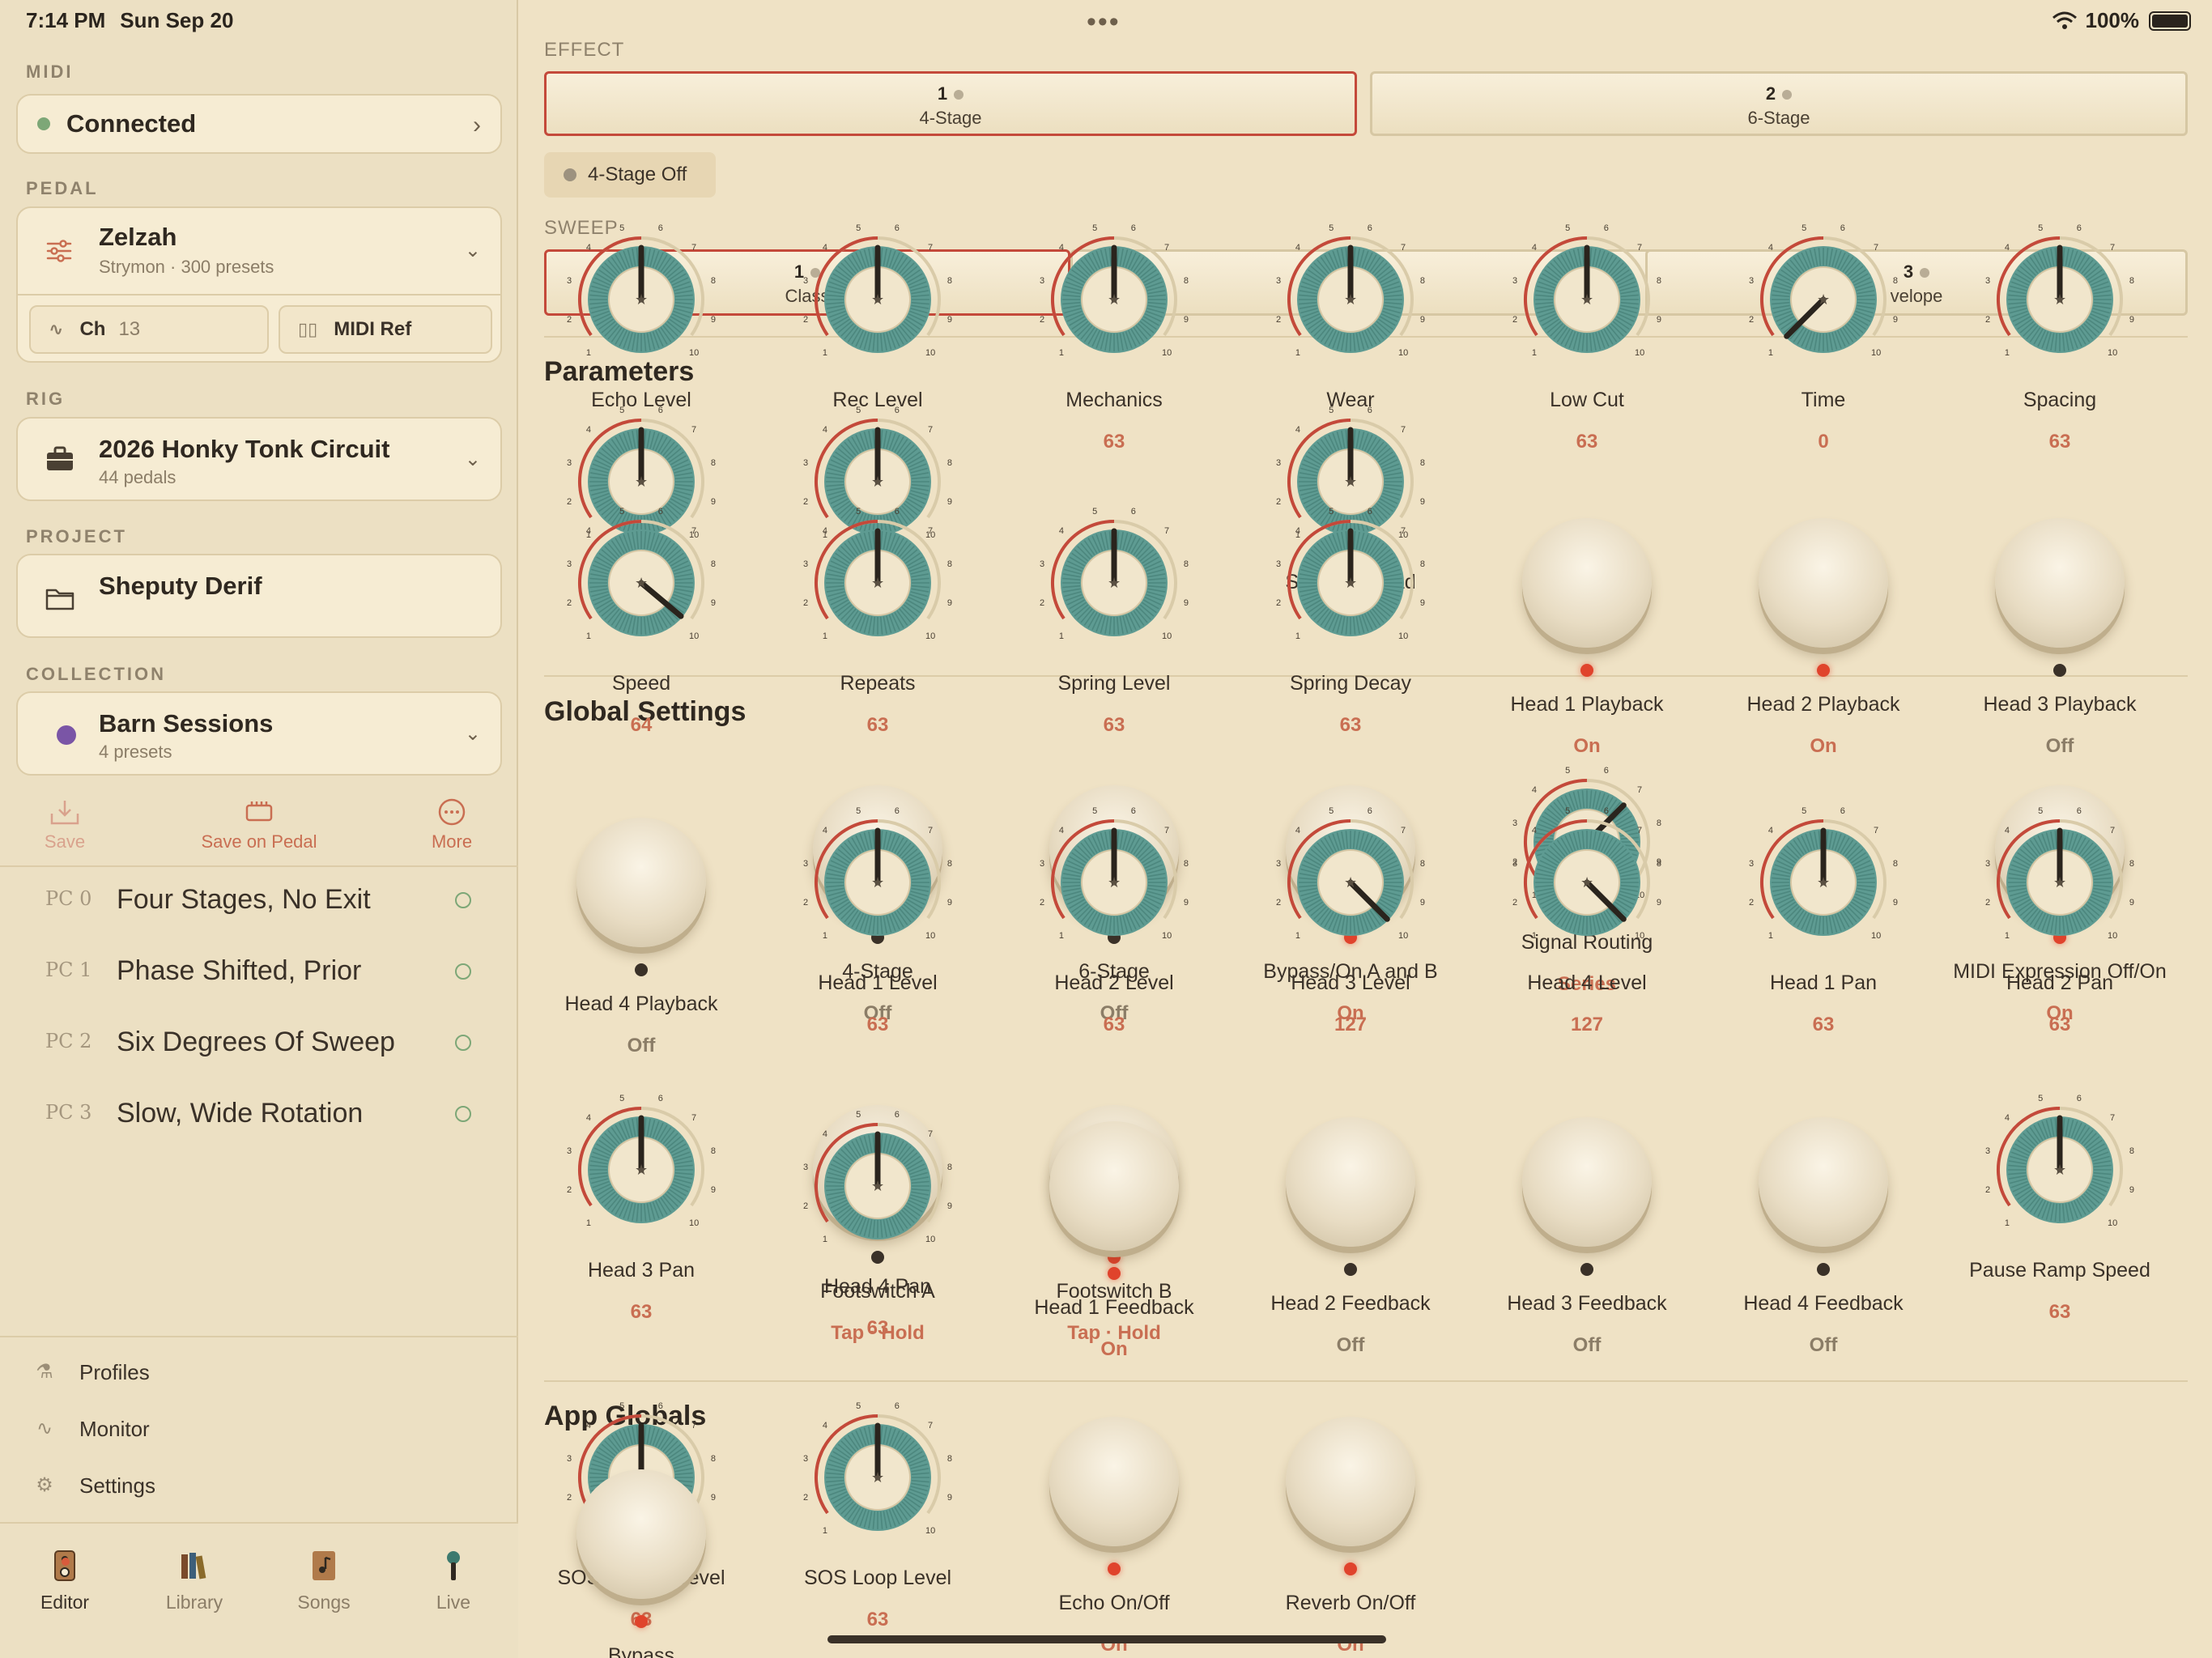 The width and height of the screenshot is (2212, 1658). Describe the element at coordinates (259, 459) in the screenshot. I see `rig-selector: 2026 Honky Tonk Circuit 44 pedals ⌄` at that location.